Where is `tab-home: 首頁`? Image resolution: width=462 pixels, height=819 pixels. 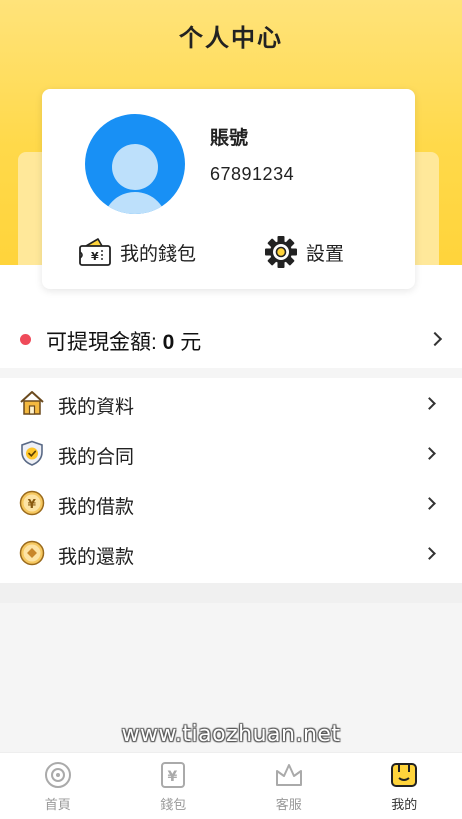
tab-home: 首頁 is located at coordinates (58, 786).